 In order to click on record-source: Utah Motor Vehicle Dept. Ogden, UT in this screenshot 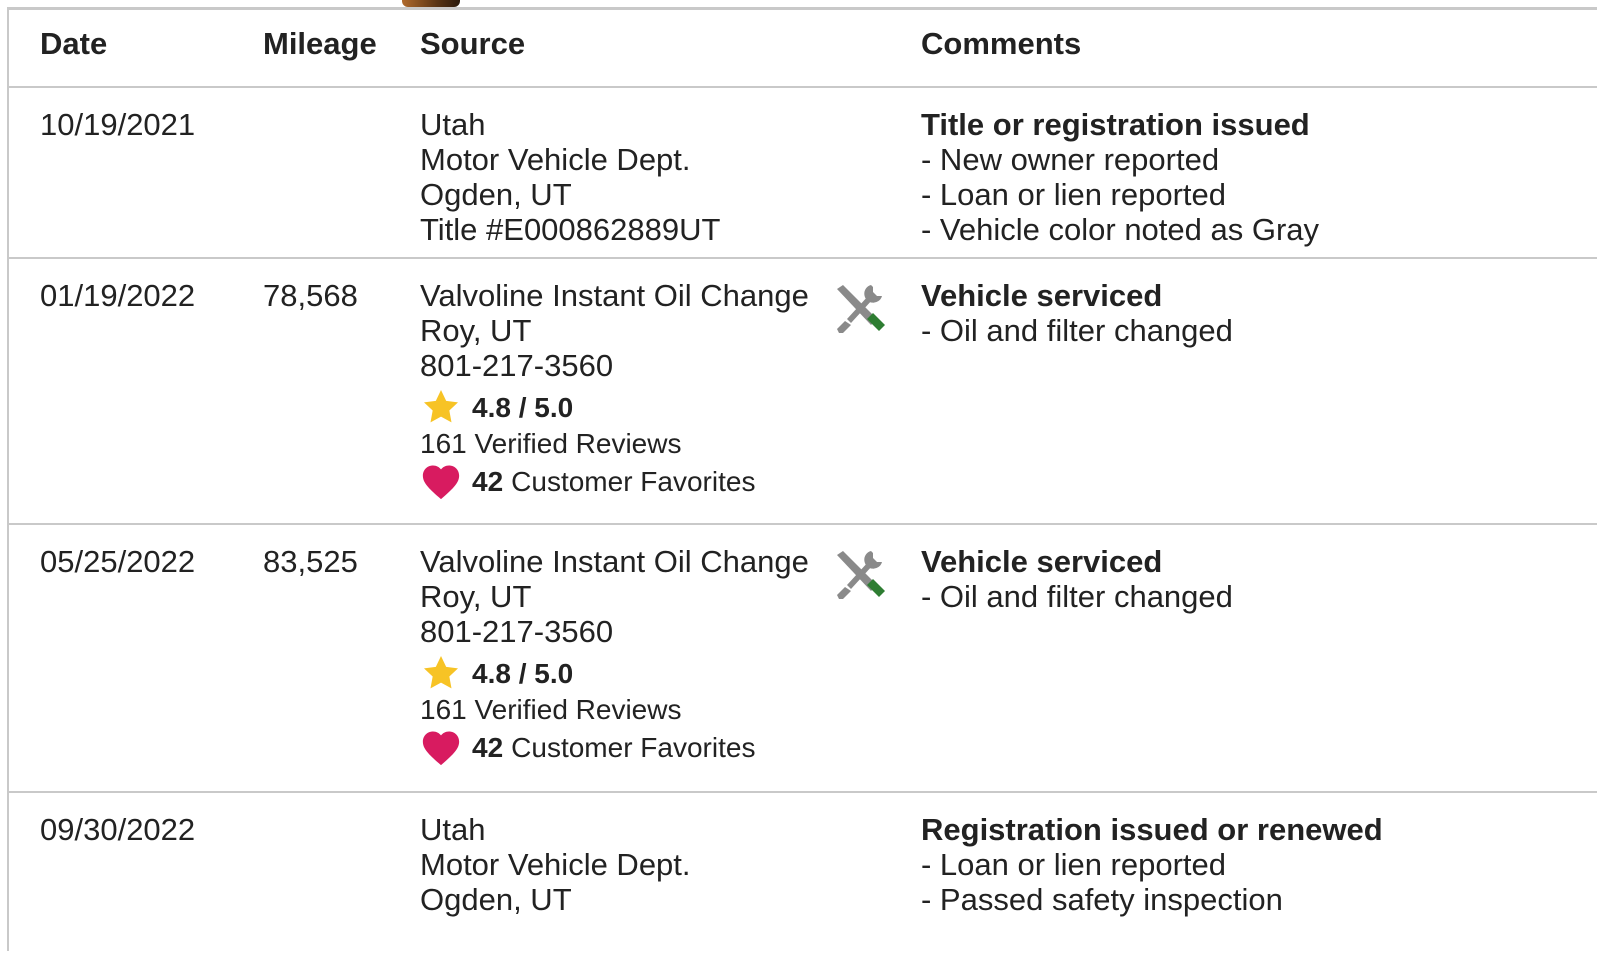, I will do `click(555, 864)`.